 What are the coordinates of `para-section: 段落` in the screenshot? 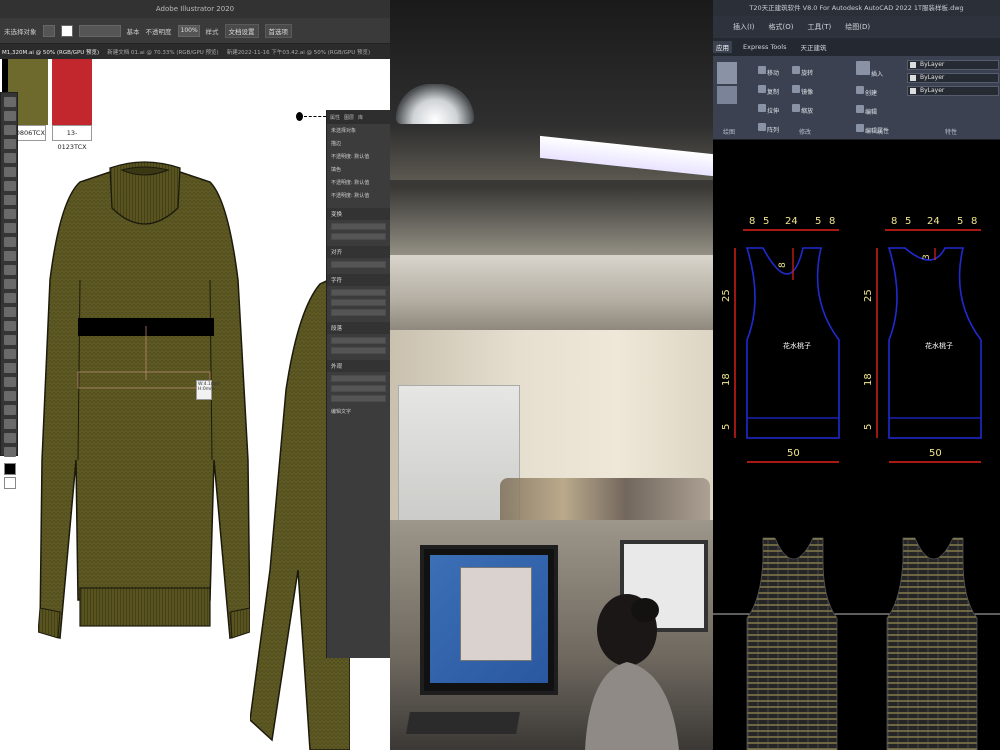 It's located at (358, 328).